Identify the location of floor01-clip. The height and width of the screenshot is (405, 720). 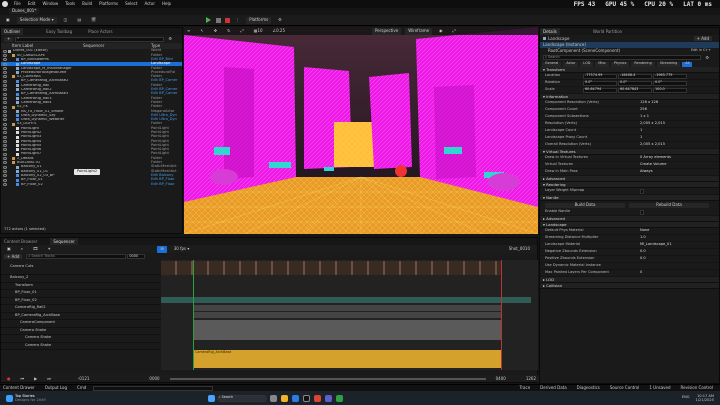
(347, 308).